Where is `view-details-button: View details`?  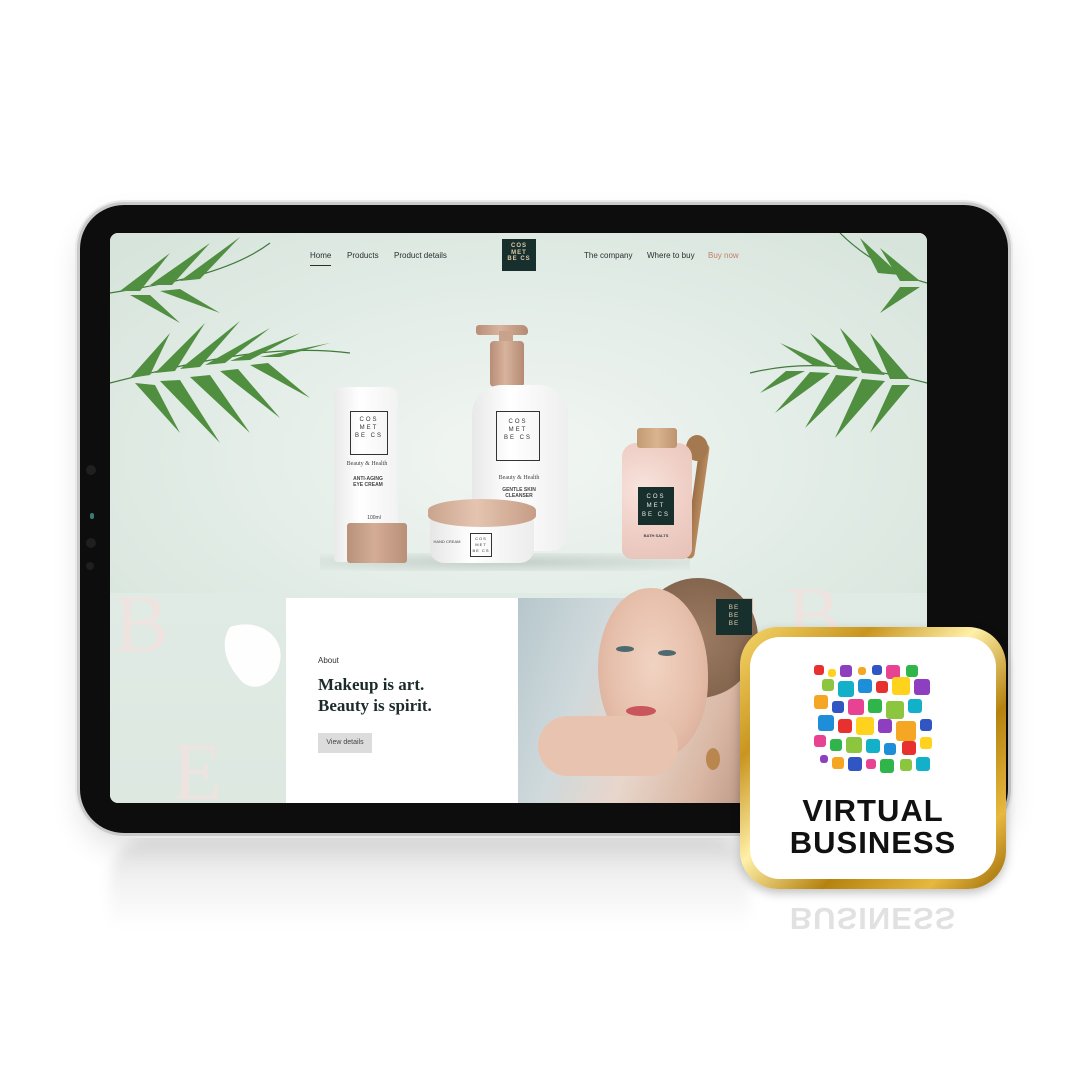 view-details-button: View details is located at coordinates (345, 743).